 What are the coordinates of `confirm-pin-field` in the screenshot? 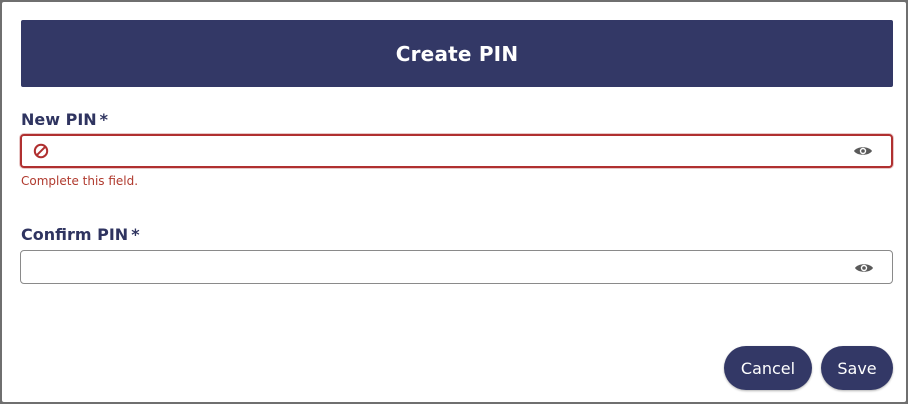 It's located at (456, 267).